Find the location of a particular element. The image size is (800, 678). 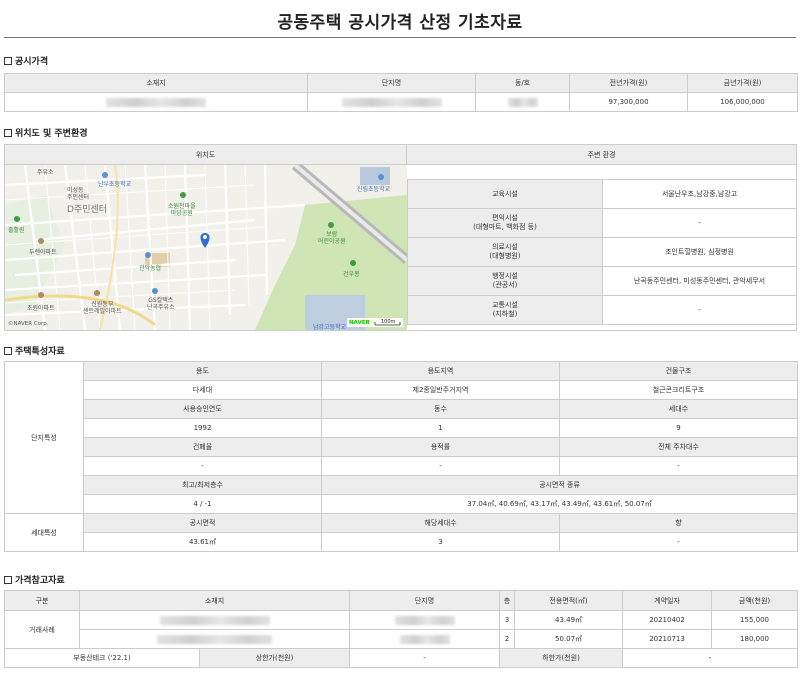

section-reference-heading: 가격참고자료 is located at coordinates (34, 579).